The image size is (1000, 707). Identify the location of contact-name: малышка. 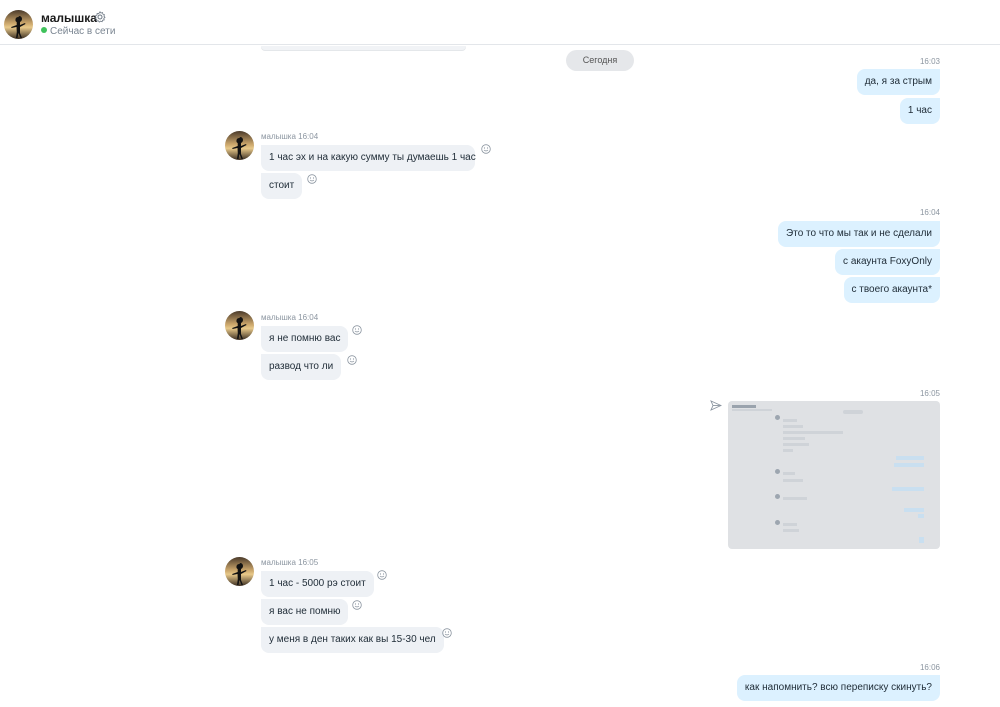
(69, 18).